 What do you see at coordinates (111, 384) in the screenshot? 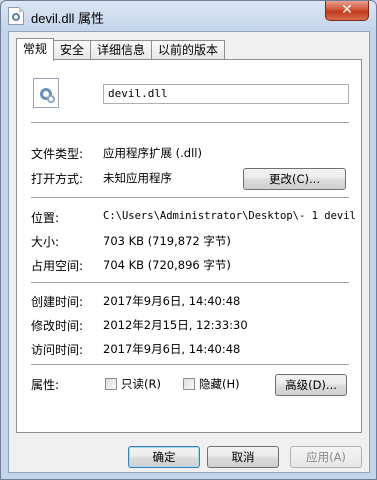
I see `readonly-checkbox` at bounding box center [111, 384].